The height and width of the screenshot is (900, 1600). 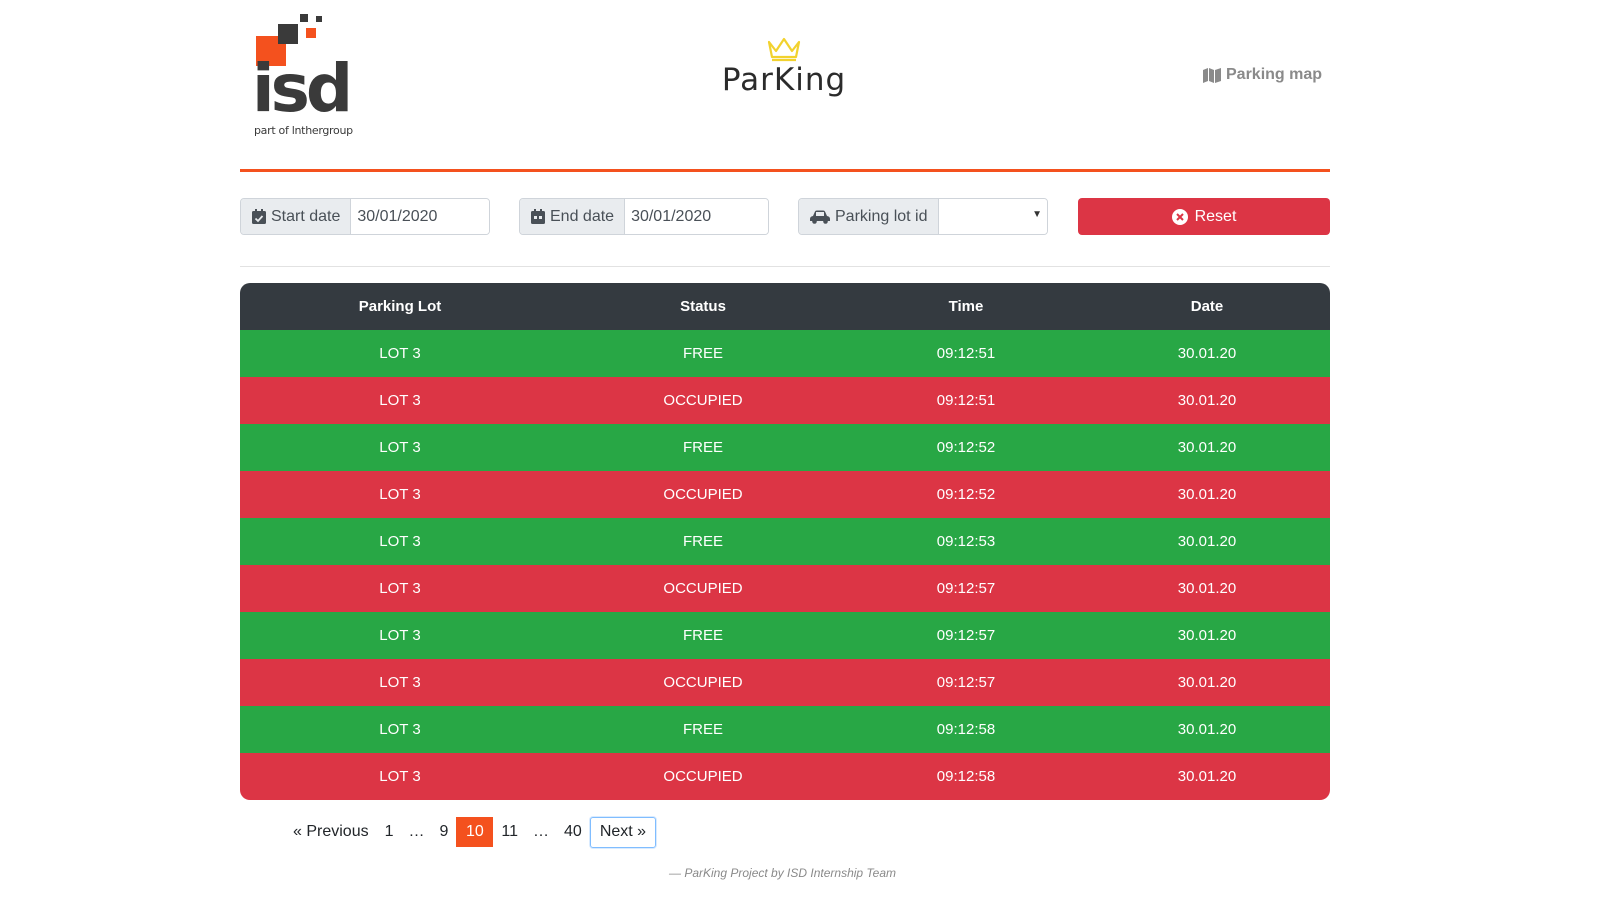 I want to click on start-date-value: 30/01/2020, so click(x=397, y=216).